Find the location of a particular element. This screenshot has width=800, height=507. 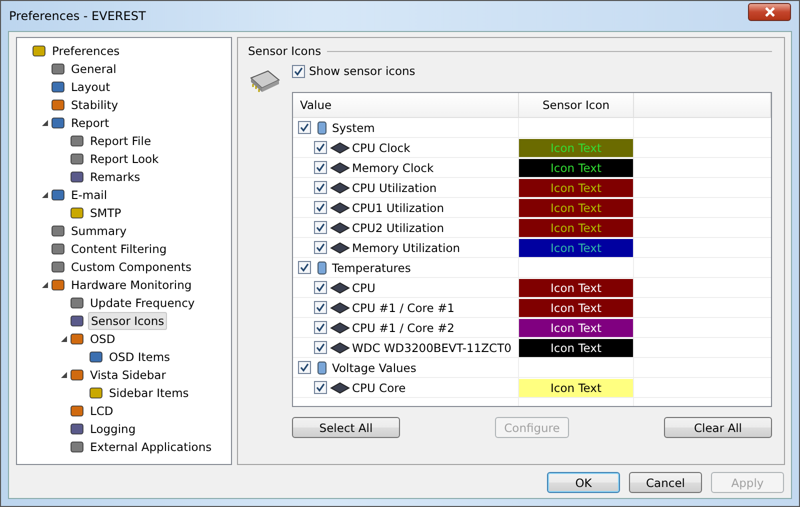

row-label: CPU Utilization is located at coordinates (394, 187).